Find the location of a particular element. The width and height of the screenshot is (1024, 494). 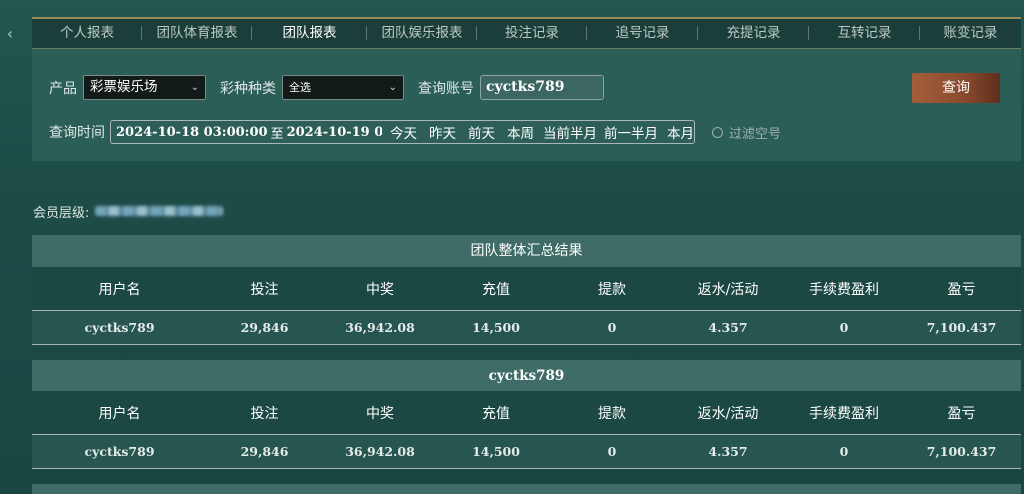

account-input: cyctks789 is located at coordinates (542, 87).